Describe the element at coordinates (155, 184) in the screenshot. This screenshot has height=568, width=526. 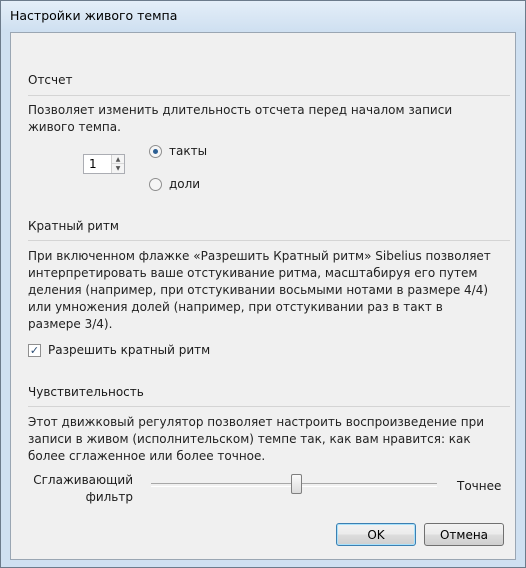
I see `radio-beats` at that location.